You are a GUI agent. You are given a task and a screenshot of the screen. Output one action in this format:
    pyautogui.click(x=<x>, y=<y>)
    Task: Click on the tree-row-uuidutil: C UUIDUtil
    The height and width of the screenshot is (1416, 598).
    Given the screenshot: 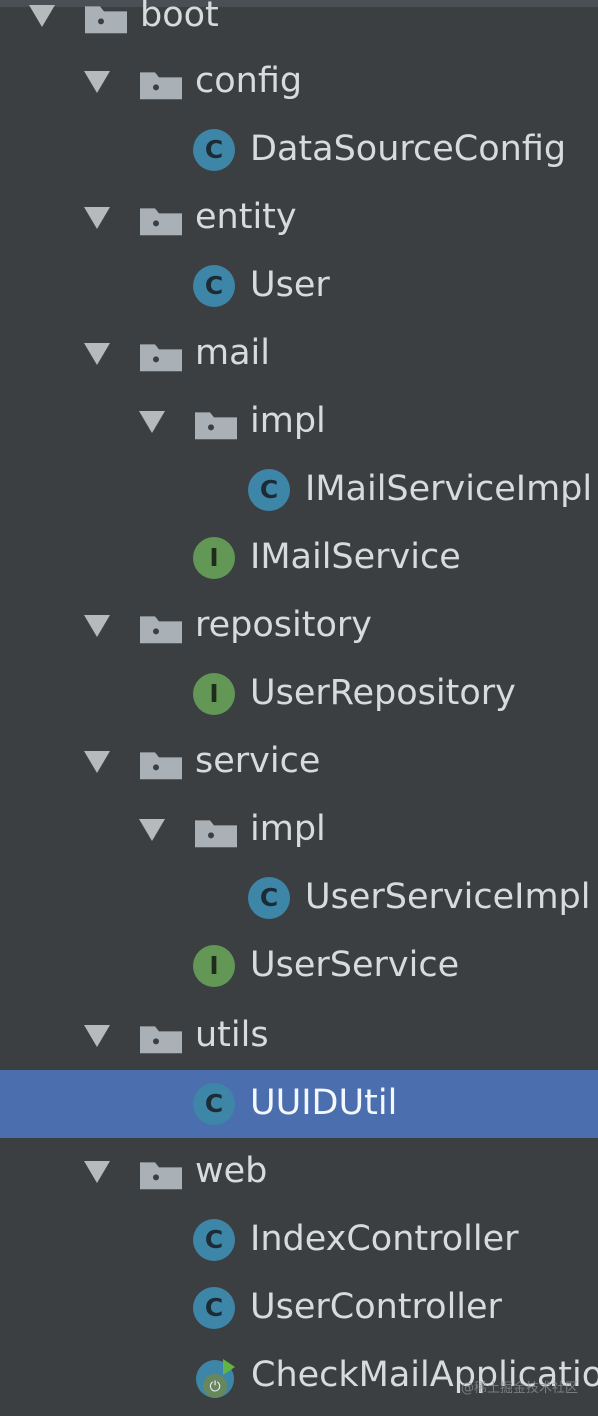 What is the action you would take?
    pyautogui.click(x=299, y=1104)
    